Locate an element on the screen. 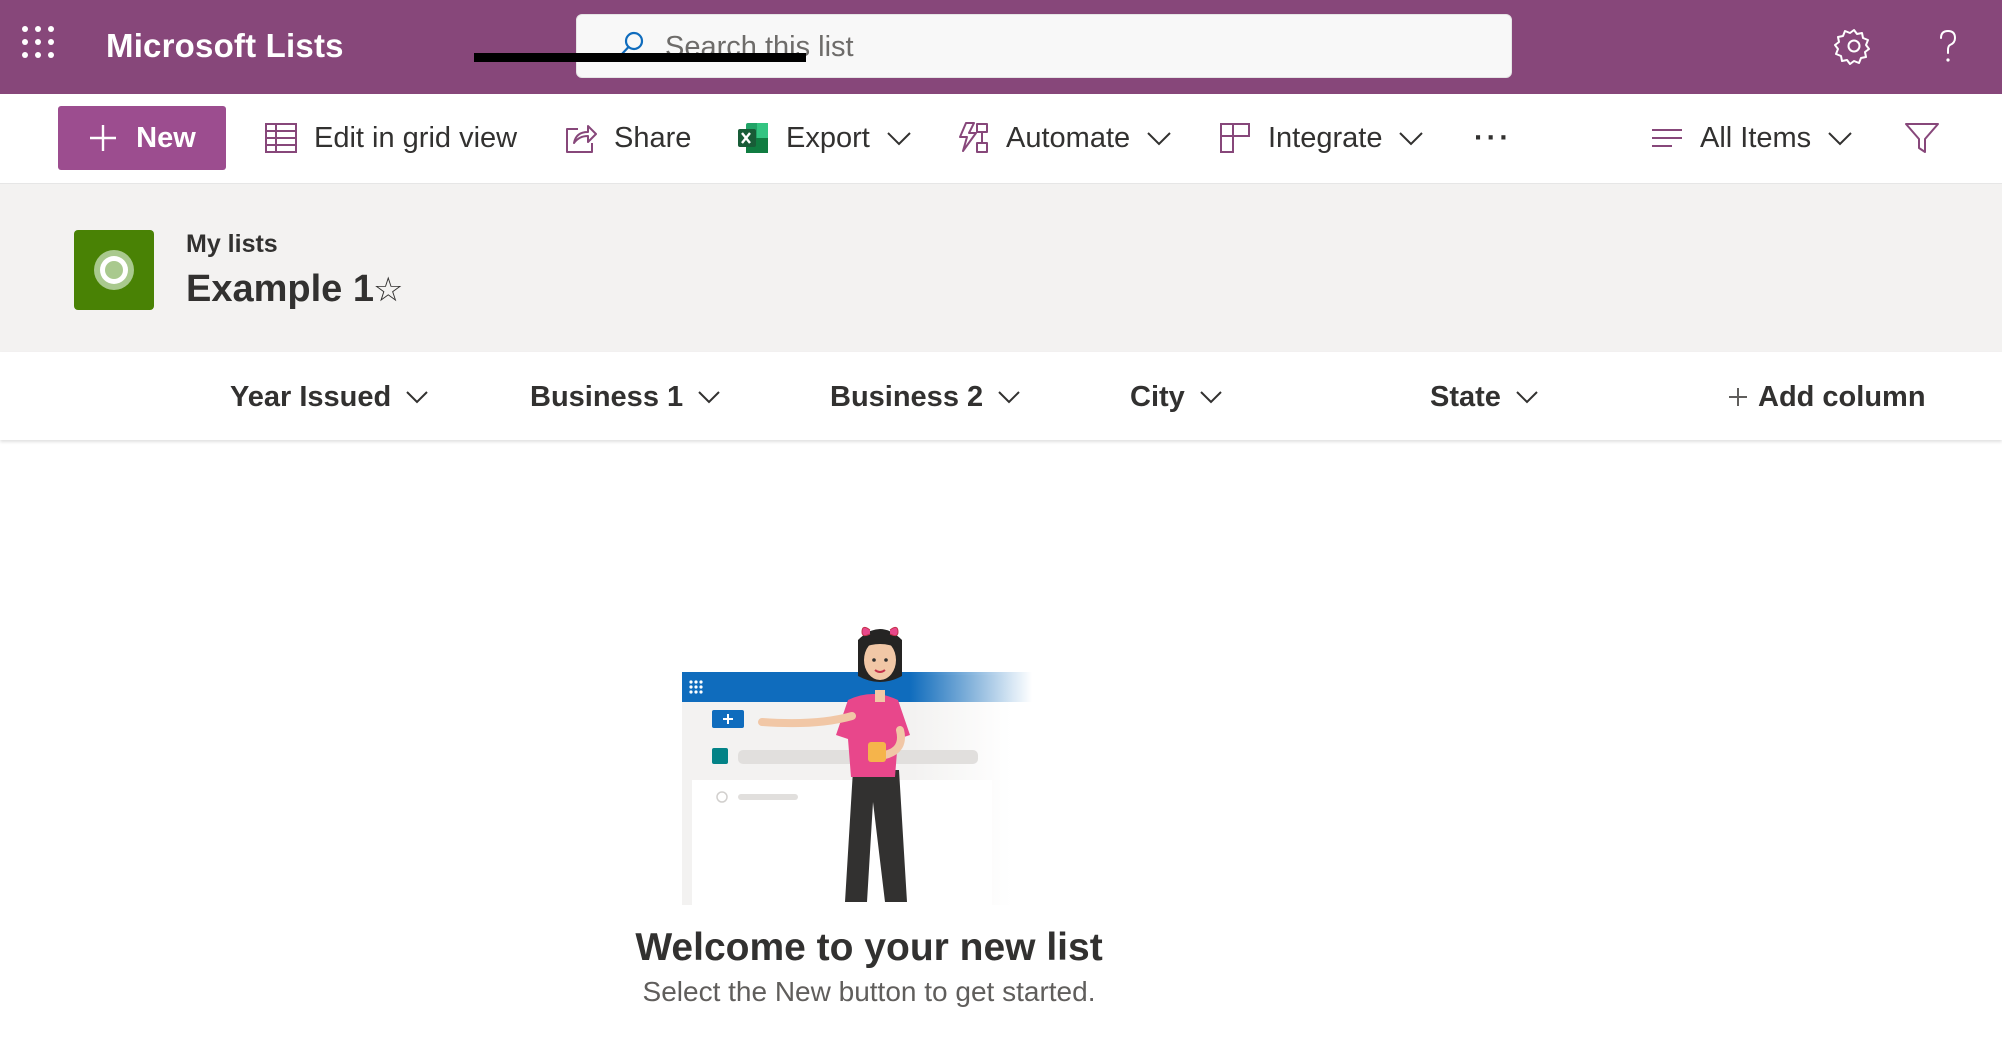 Image resolution: width=2002 pixels, height=1054 pixels. column-header-state: State is located at coordinates (1484, 397).